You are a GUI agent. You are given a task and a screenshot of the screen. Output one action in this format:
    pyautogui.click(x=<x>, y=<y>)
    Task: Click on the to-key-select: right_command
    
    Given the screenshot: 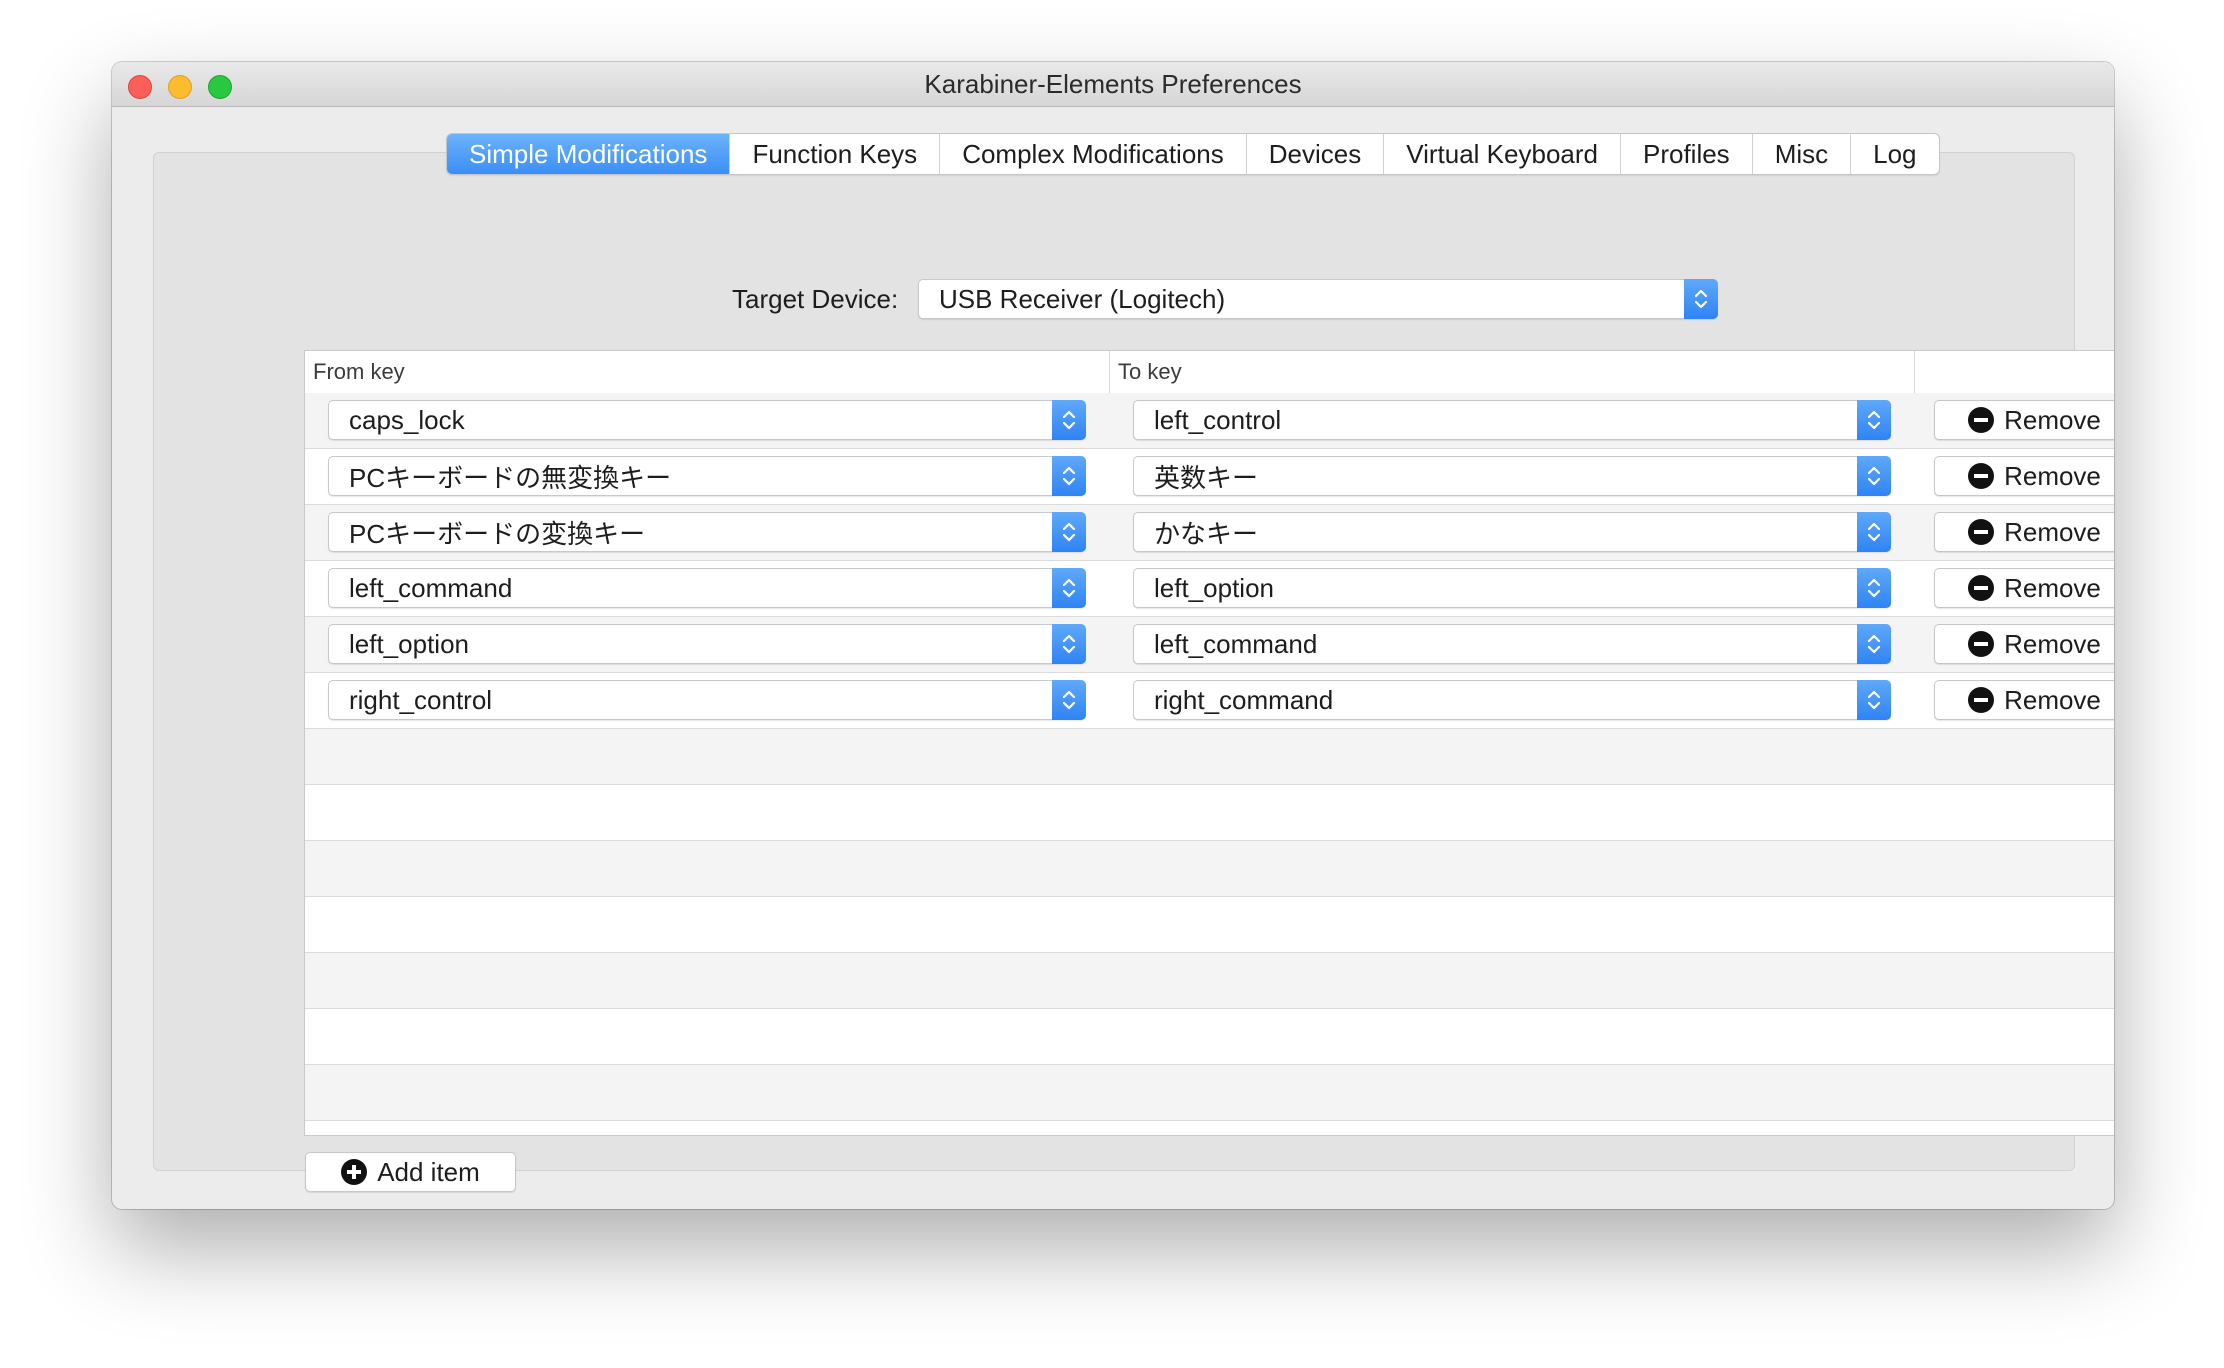 What is the action you would take?
    pyautogui.click(x=1512, y=700)
    